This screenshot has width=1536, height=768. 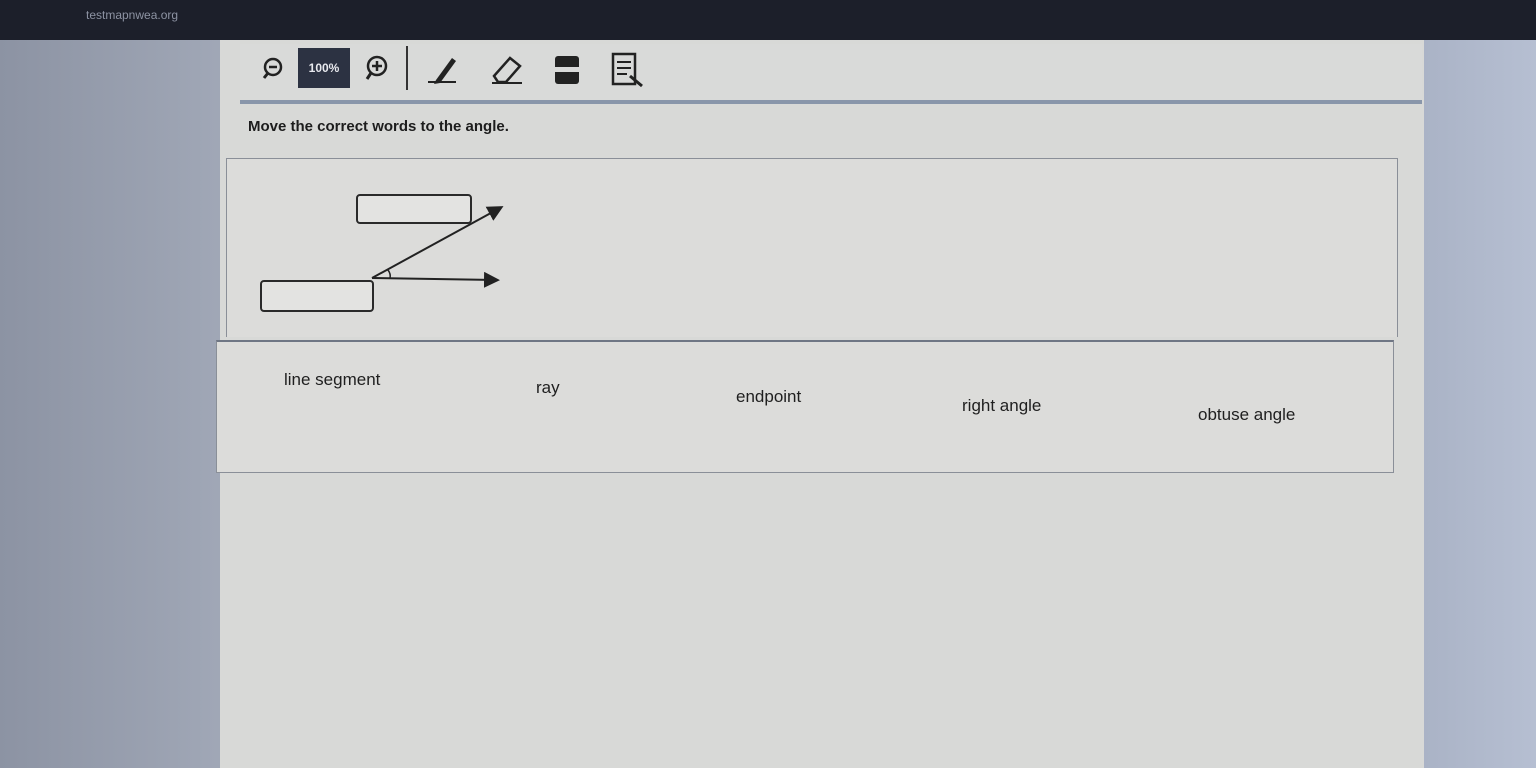 I want to click on toolbar-divider, so click(x=407, y=68).